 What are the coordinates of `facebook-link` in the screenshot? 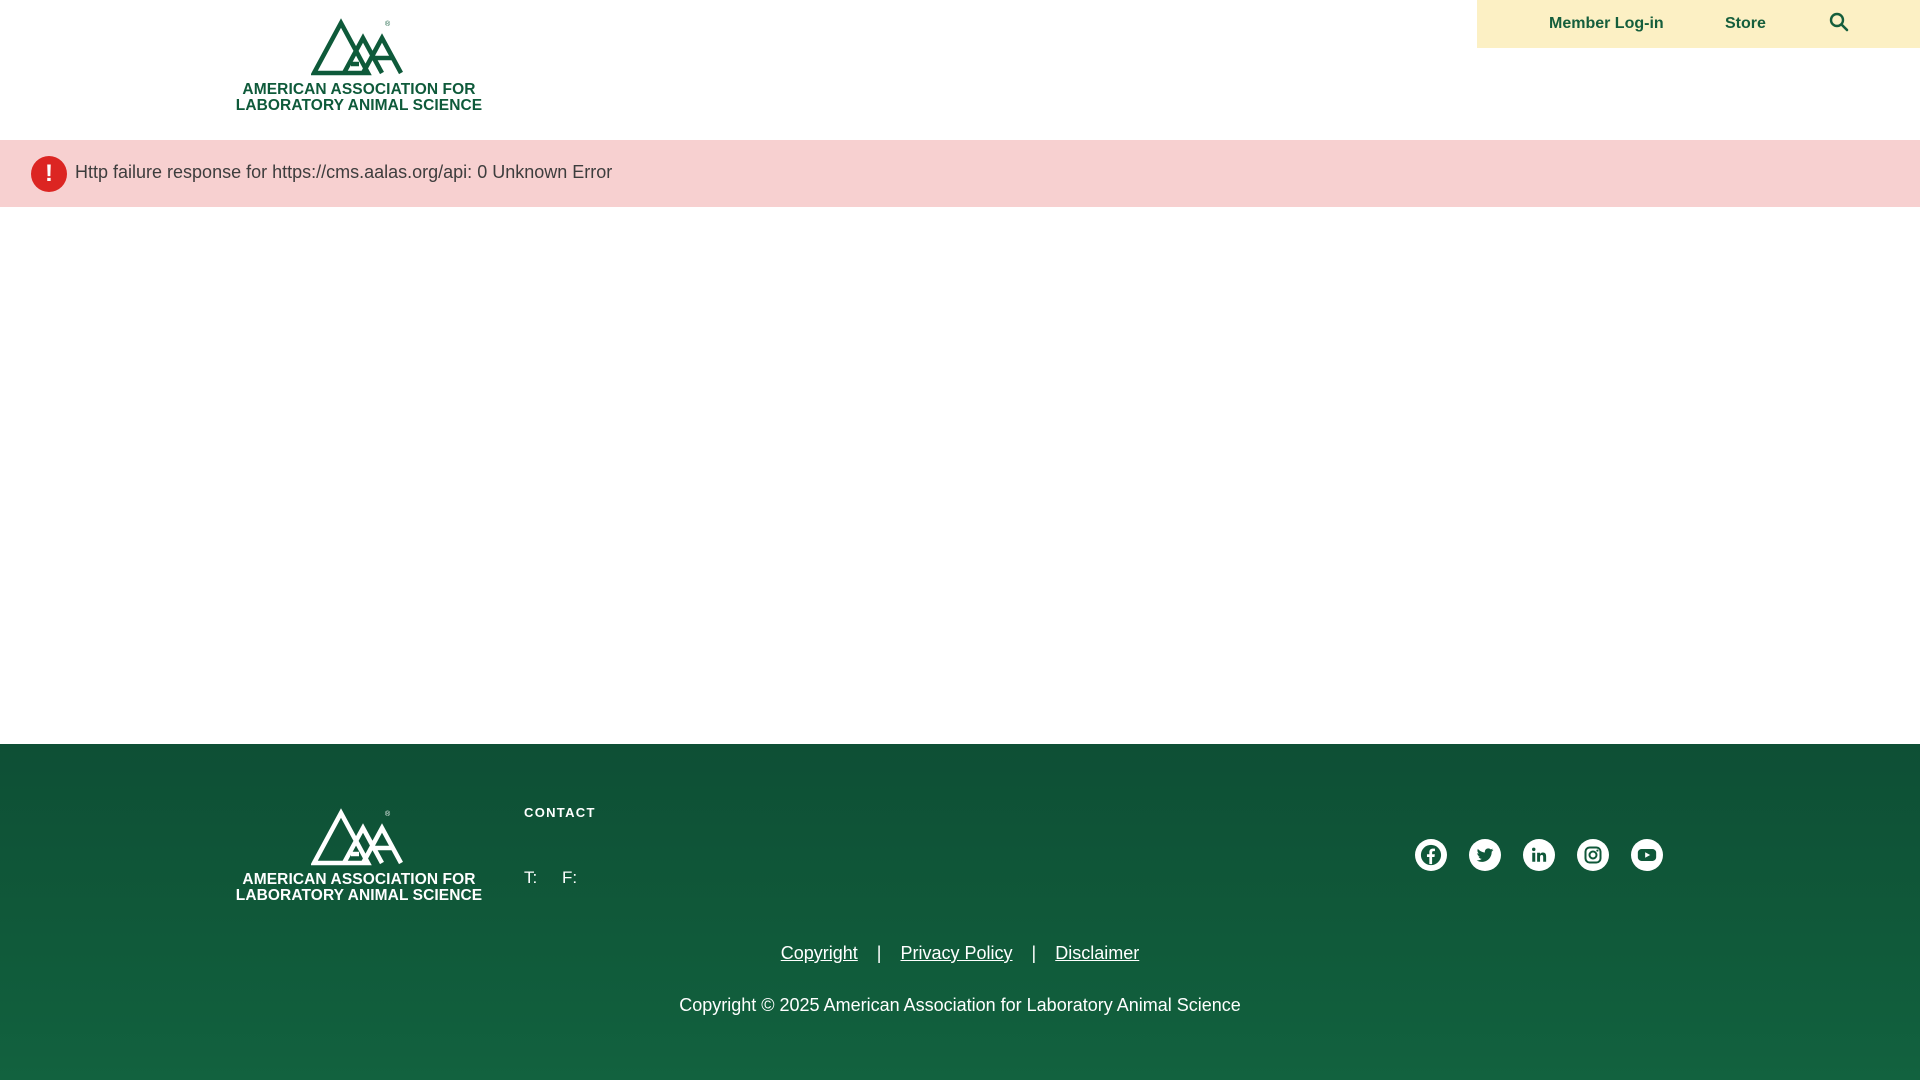 It's located at (1431, 855).